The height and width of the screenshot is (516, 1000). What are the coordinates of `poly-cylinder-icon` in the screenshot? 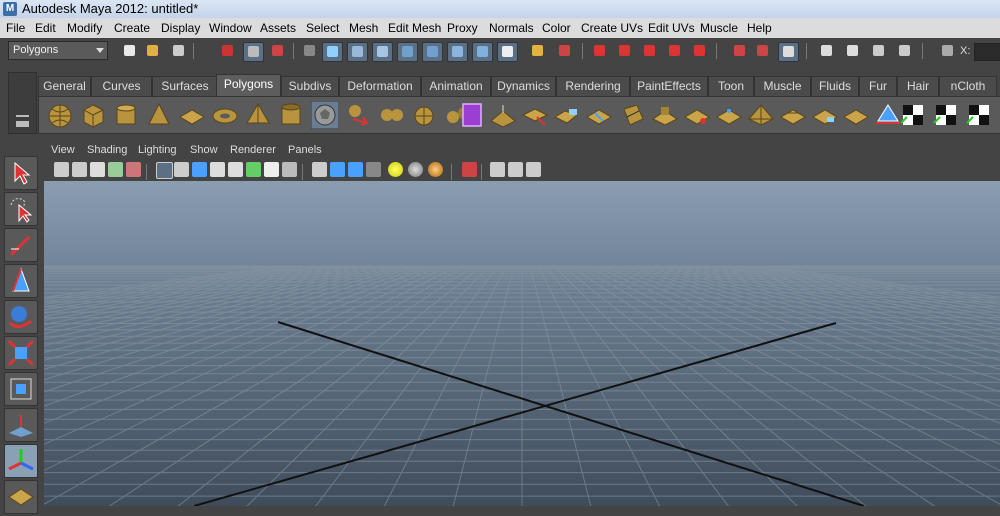 It's located at (126, 115).